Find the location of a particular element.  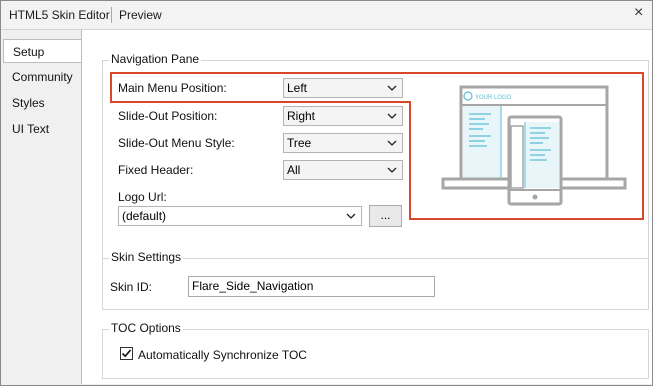

sidebar: Setup Community Styles UI Text is located at coordinates (41, 207).